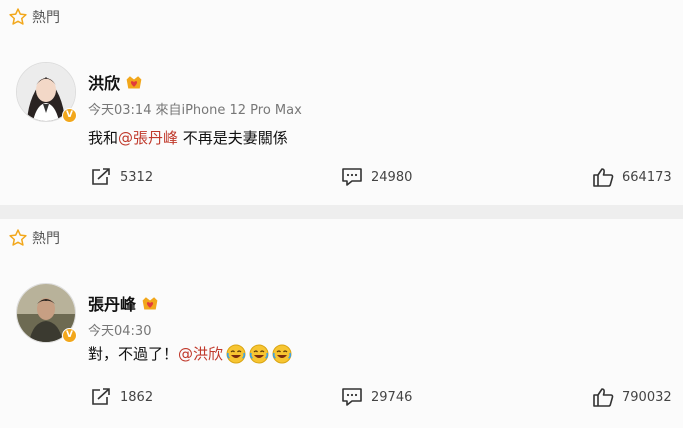 This screenshot has width=683, height=428. Describe the element at coordinates (647, 177) in the screenshot. I see `like-count: 664173` at that location.